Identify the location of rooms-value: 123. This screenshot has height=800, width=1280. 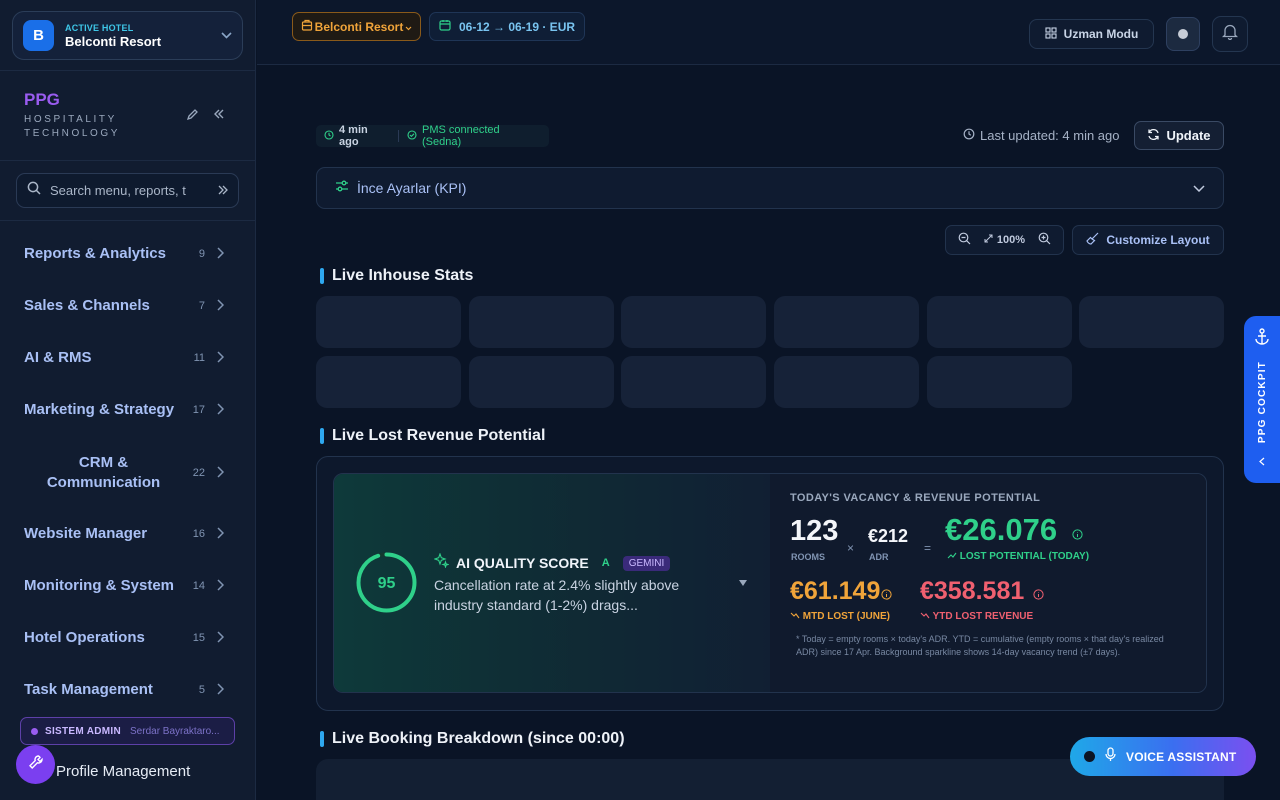
(814, 531).